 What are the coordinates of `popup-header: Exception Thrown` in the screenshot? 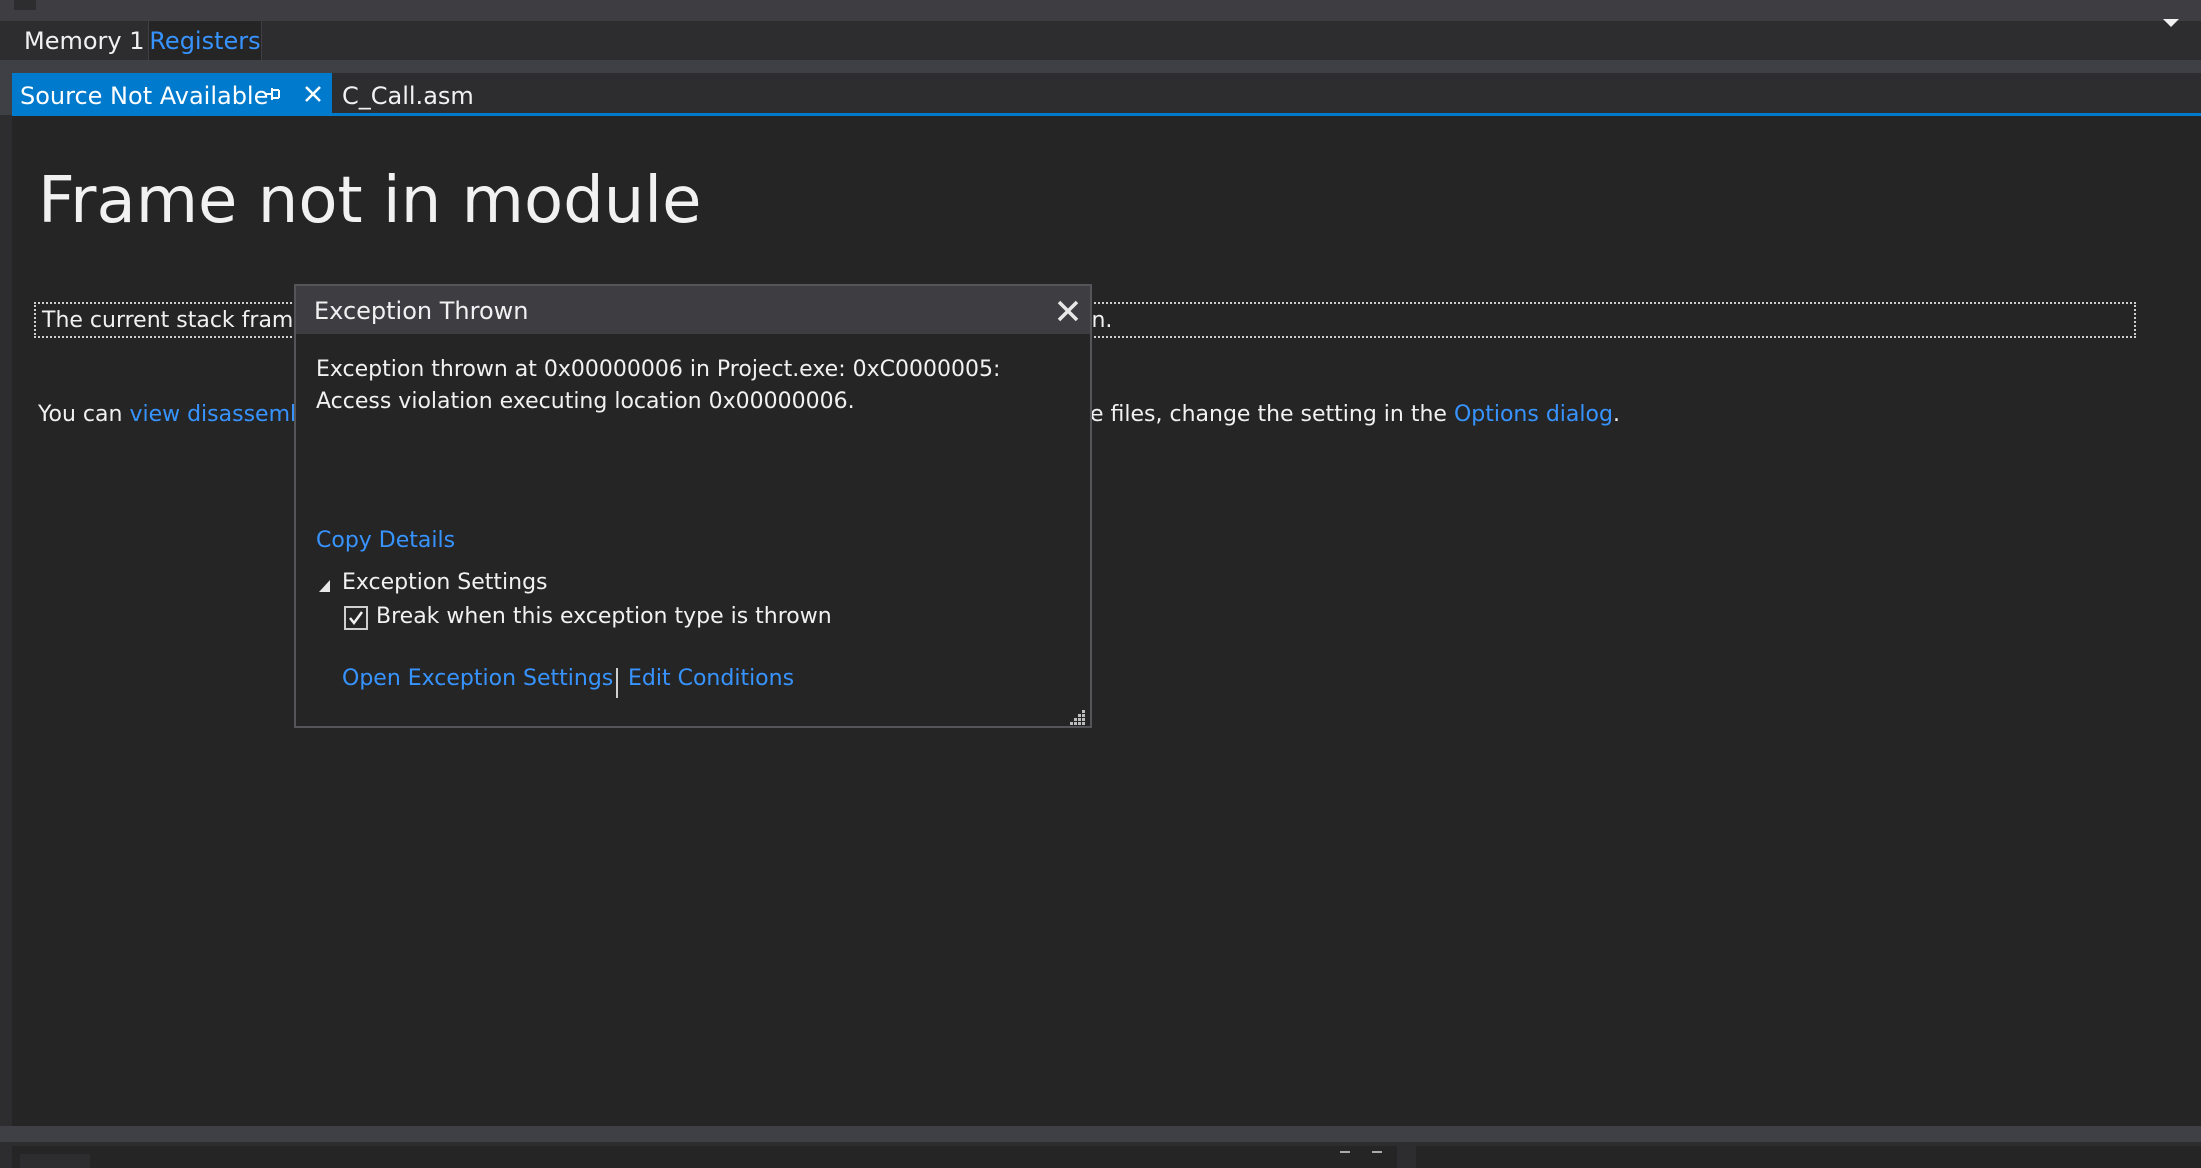 It's located at (693, 310).